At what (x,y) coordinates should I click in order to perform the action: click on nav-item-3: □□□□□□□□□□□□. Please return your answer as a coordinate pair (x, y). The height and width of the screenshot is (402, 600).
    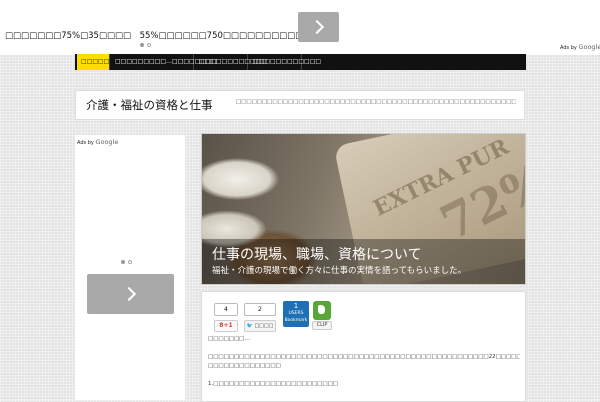
    Looking at the image, I should click on (231, 62).